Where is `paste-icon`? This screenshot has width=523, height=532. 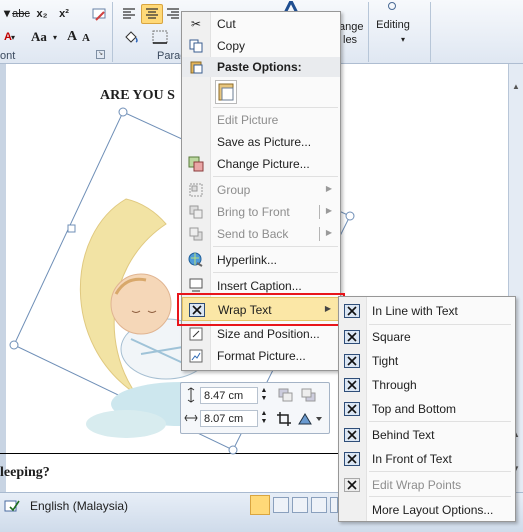
paste-icon is located at coordinates (196, 67).